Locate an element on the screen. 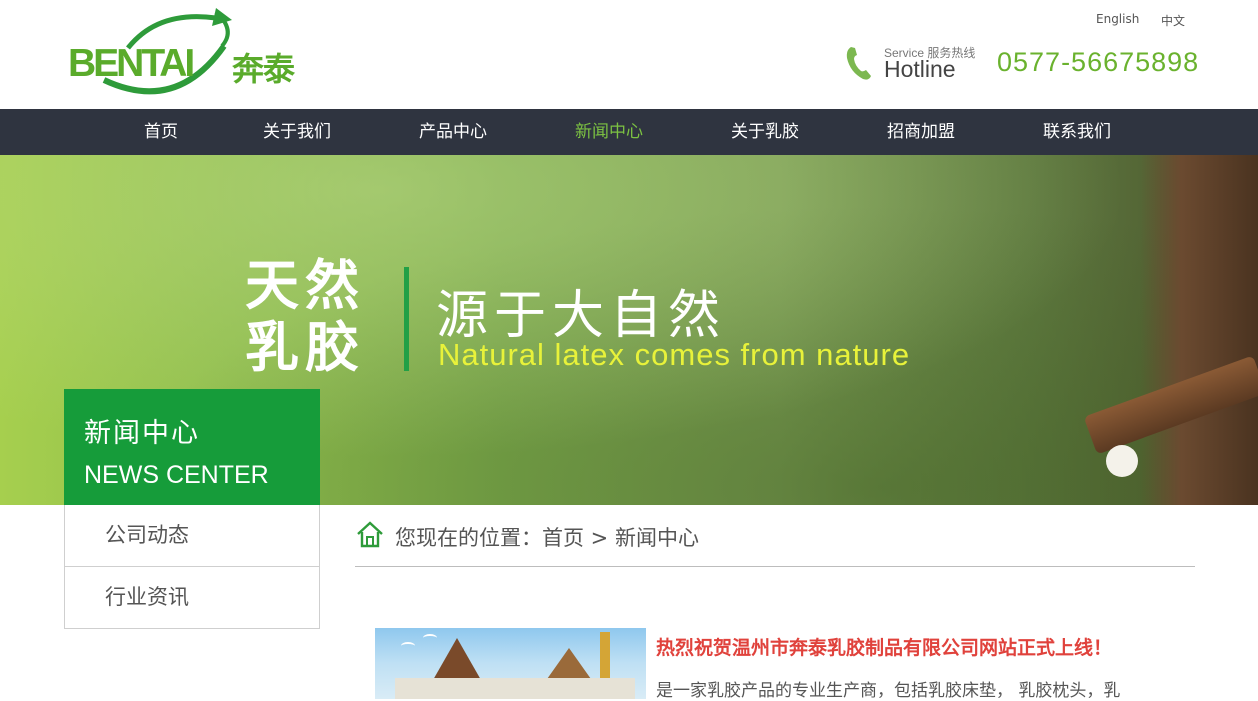  banner-slogan-line1: 天然 is located at coordinates (305, 285).